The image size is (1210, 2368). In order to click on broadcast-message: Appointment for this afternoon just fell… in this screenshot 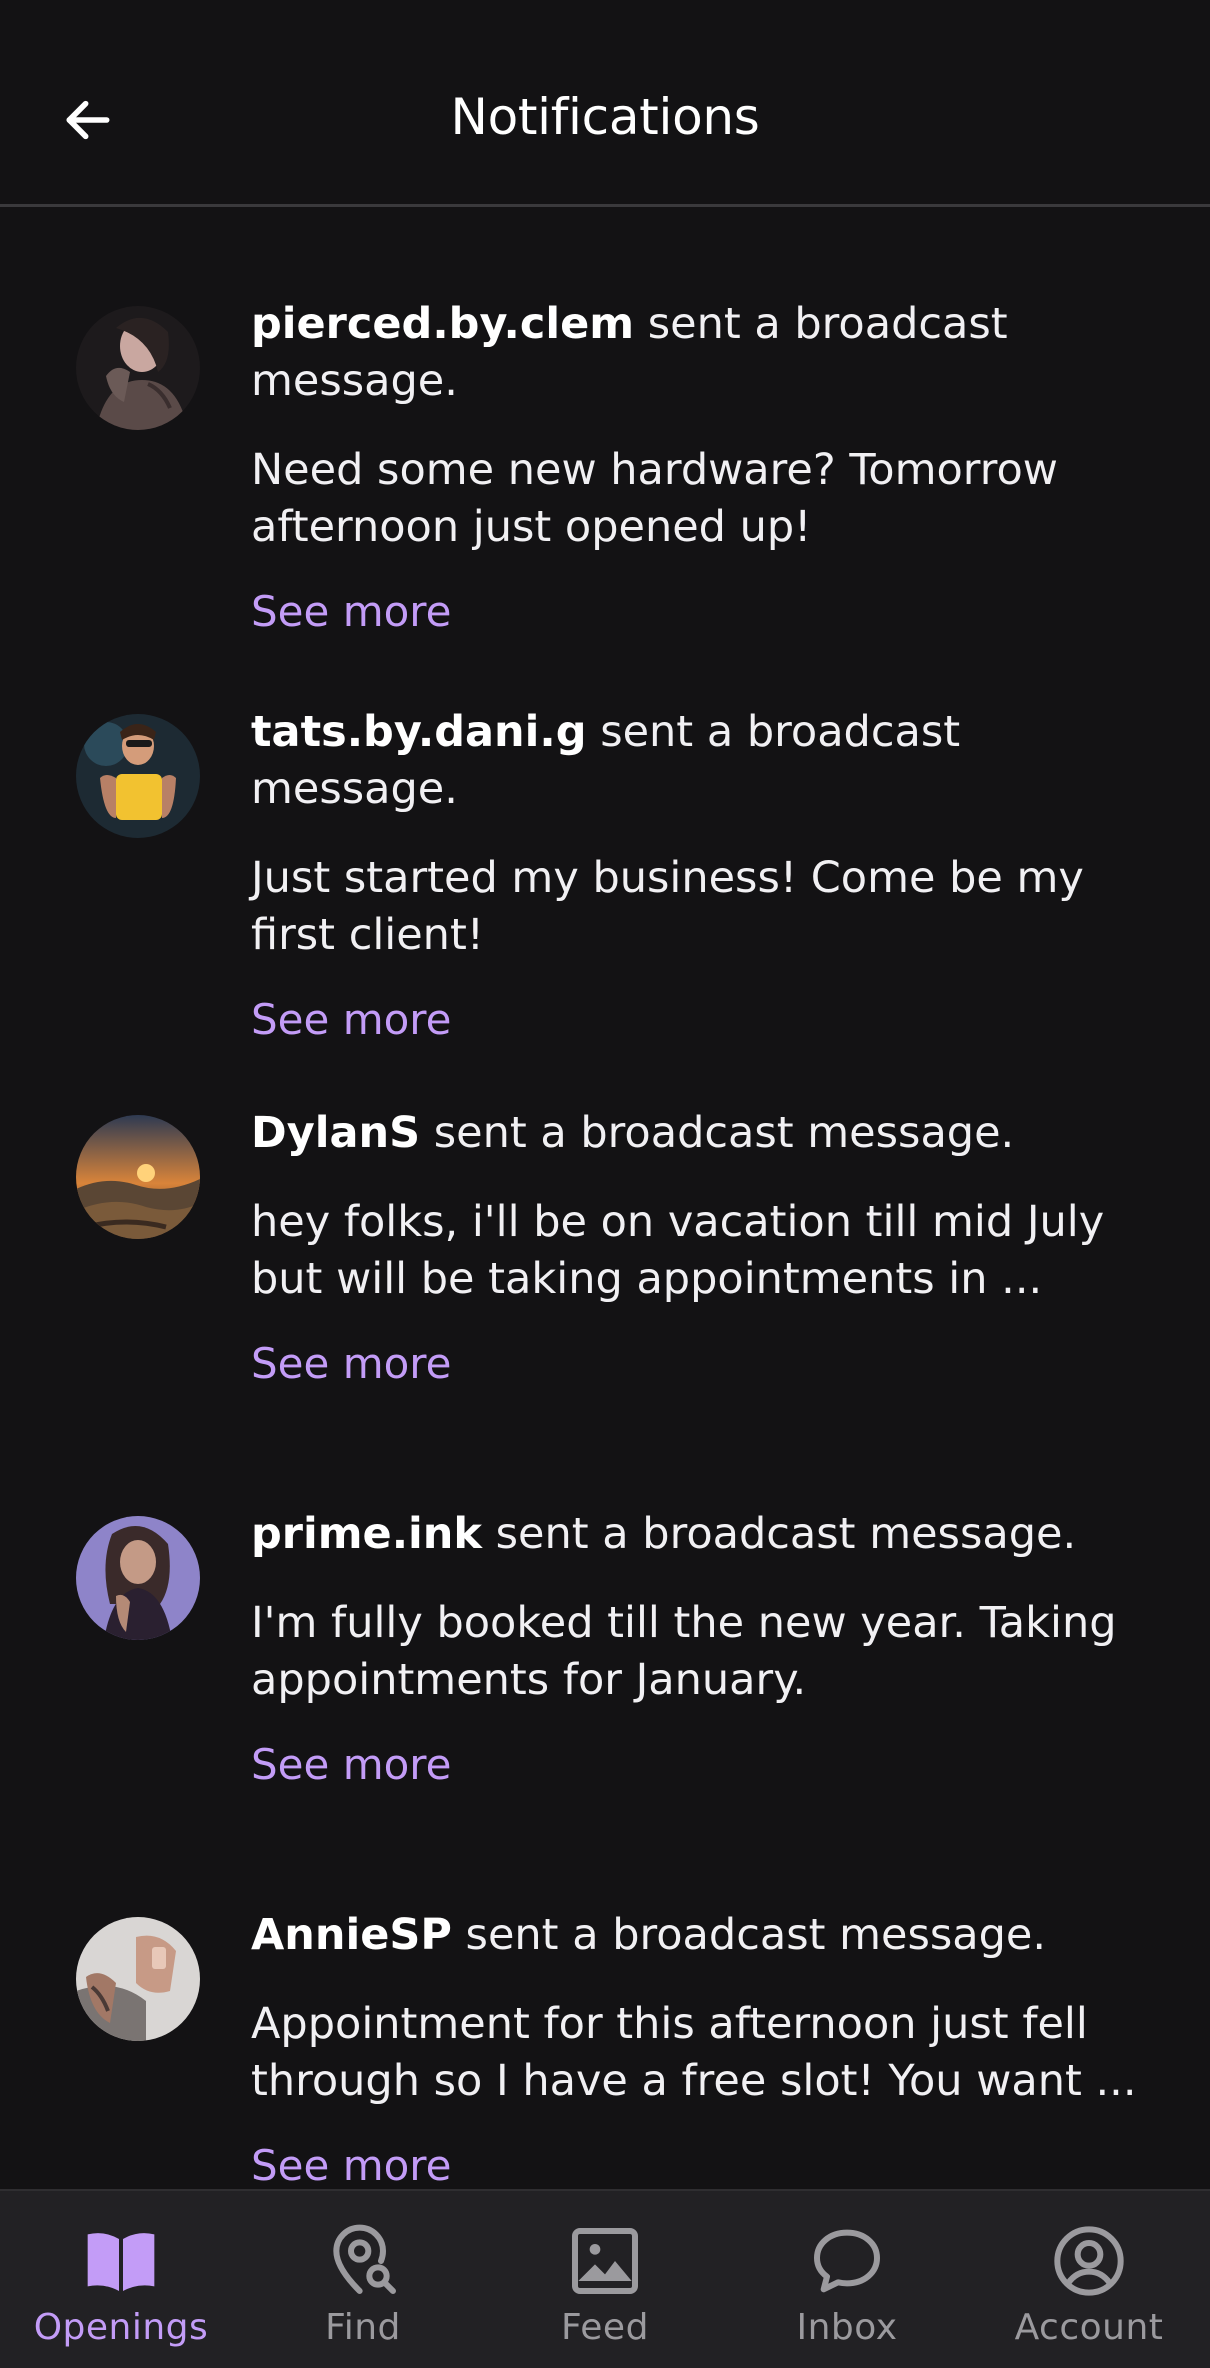, I will do `click(694, 2052)`.